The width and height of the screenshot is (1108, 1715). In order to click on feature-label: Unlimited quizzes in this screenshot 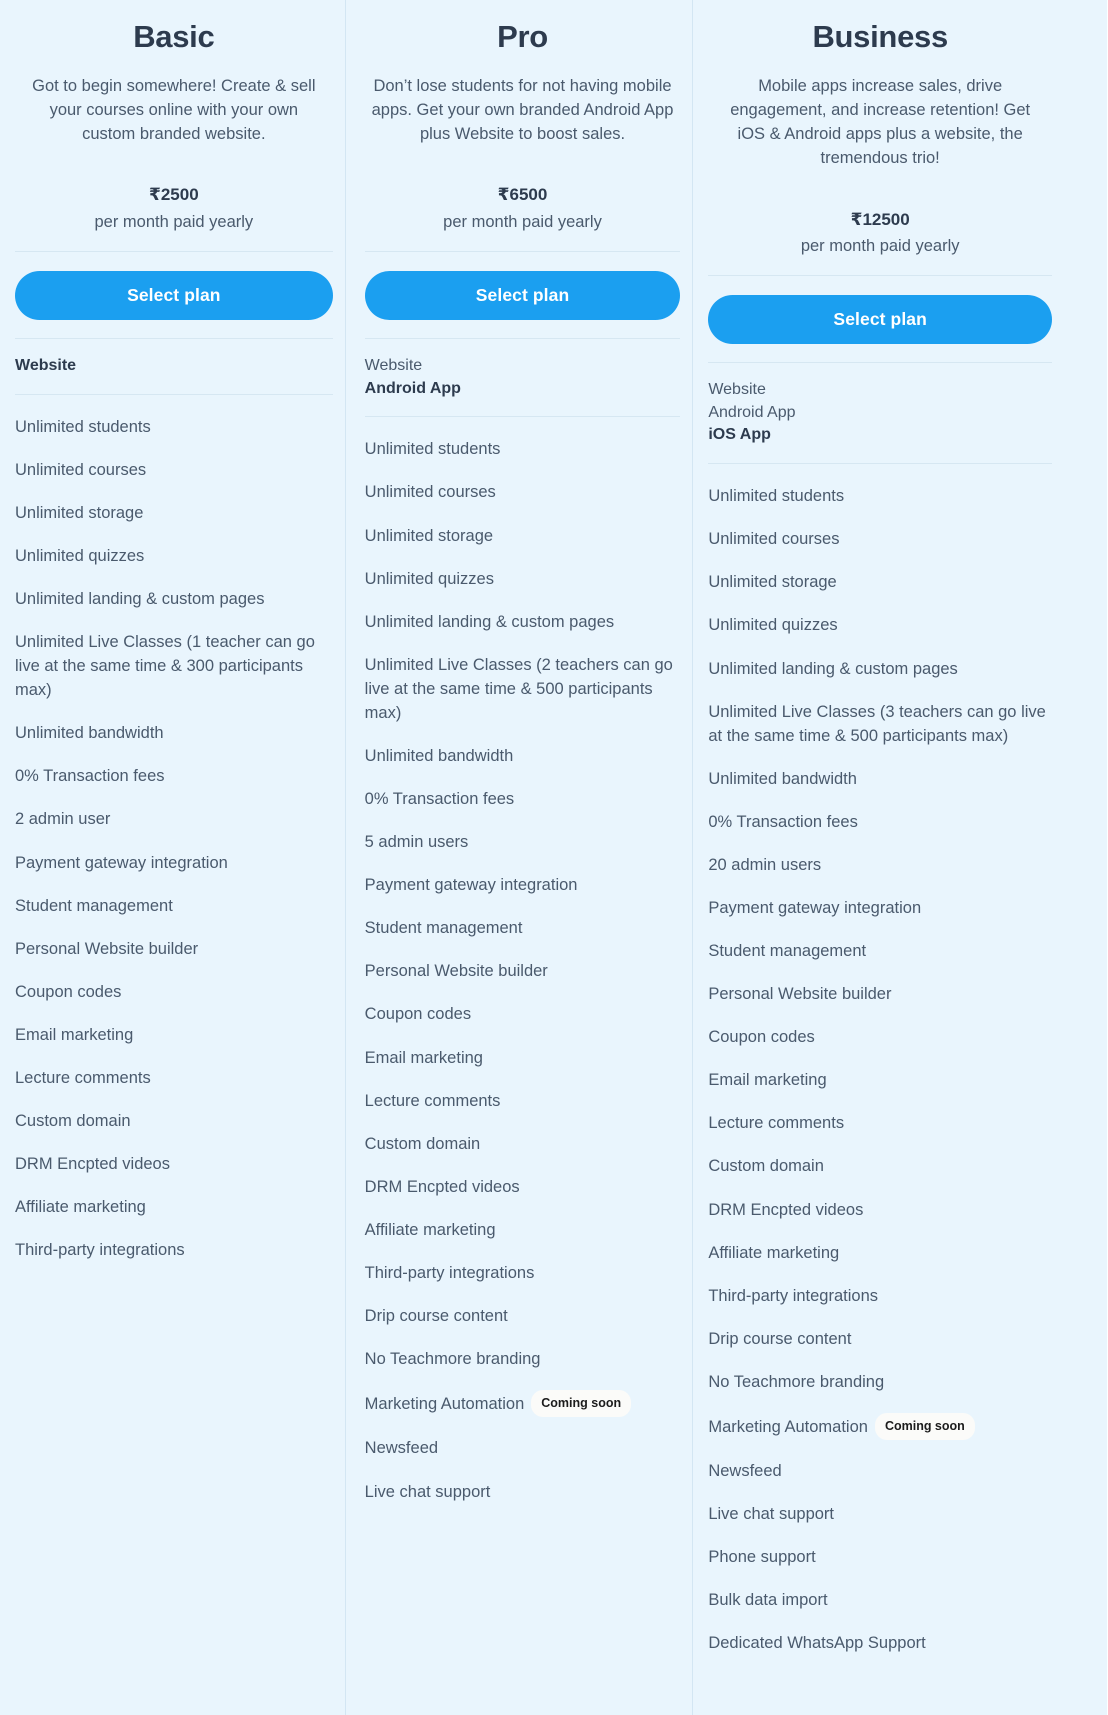, I will do `click(773, 625)`.